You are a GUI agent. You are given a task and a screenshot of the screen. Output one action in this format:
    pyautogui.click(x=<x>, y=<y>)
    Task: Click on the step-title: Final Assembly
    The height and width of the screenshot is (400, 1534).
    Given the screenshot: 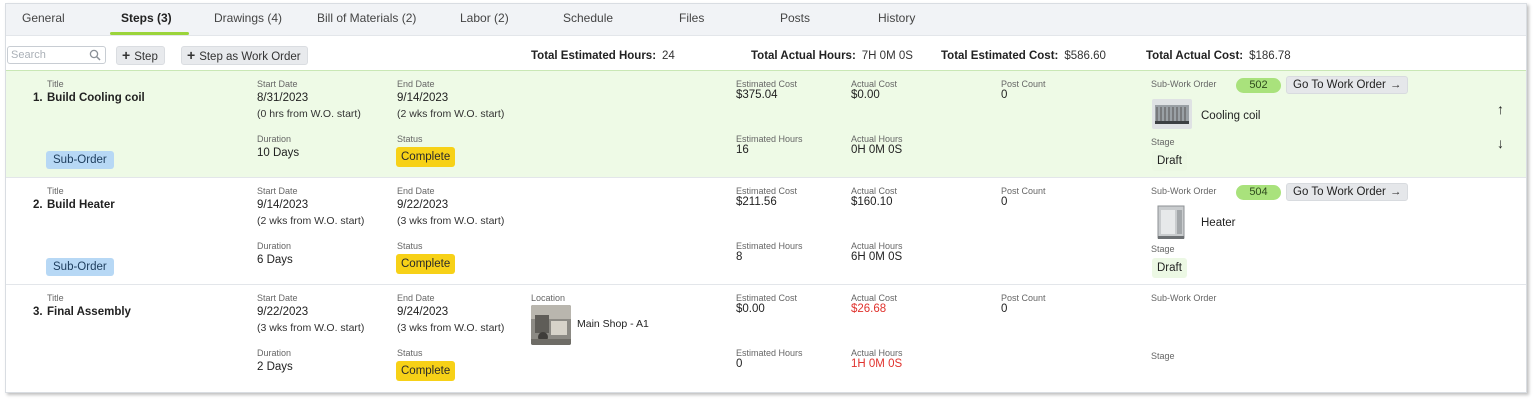 What is the action you would take?
    pyautogui.click(x=89, y=312)
    